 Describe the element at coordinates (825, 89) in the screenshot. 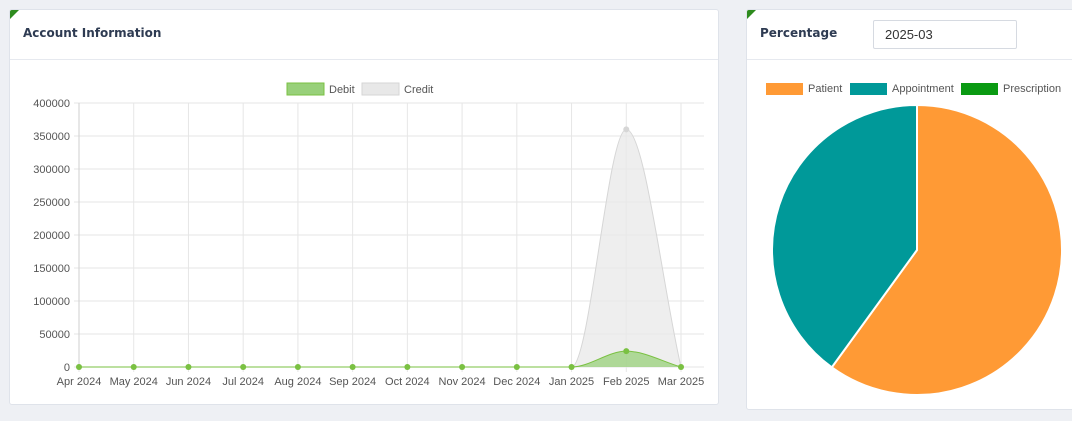

I see `legend-label: Patient` at that location.